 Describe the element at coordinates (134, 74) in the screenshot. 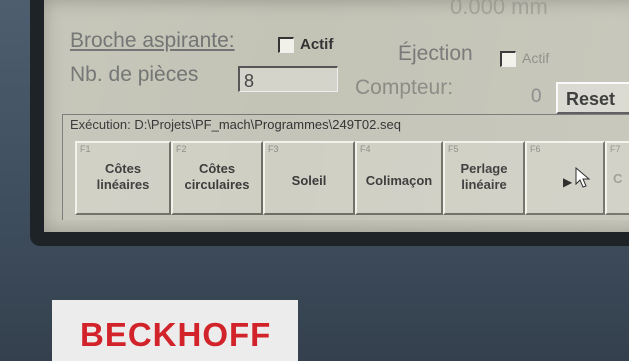

I see `pieces-label: Nb. de pièces` at that location.